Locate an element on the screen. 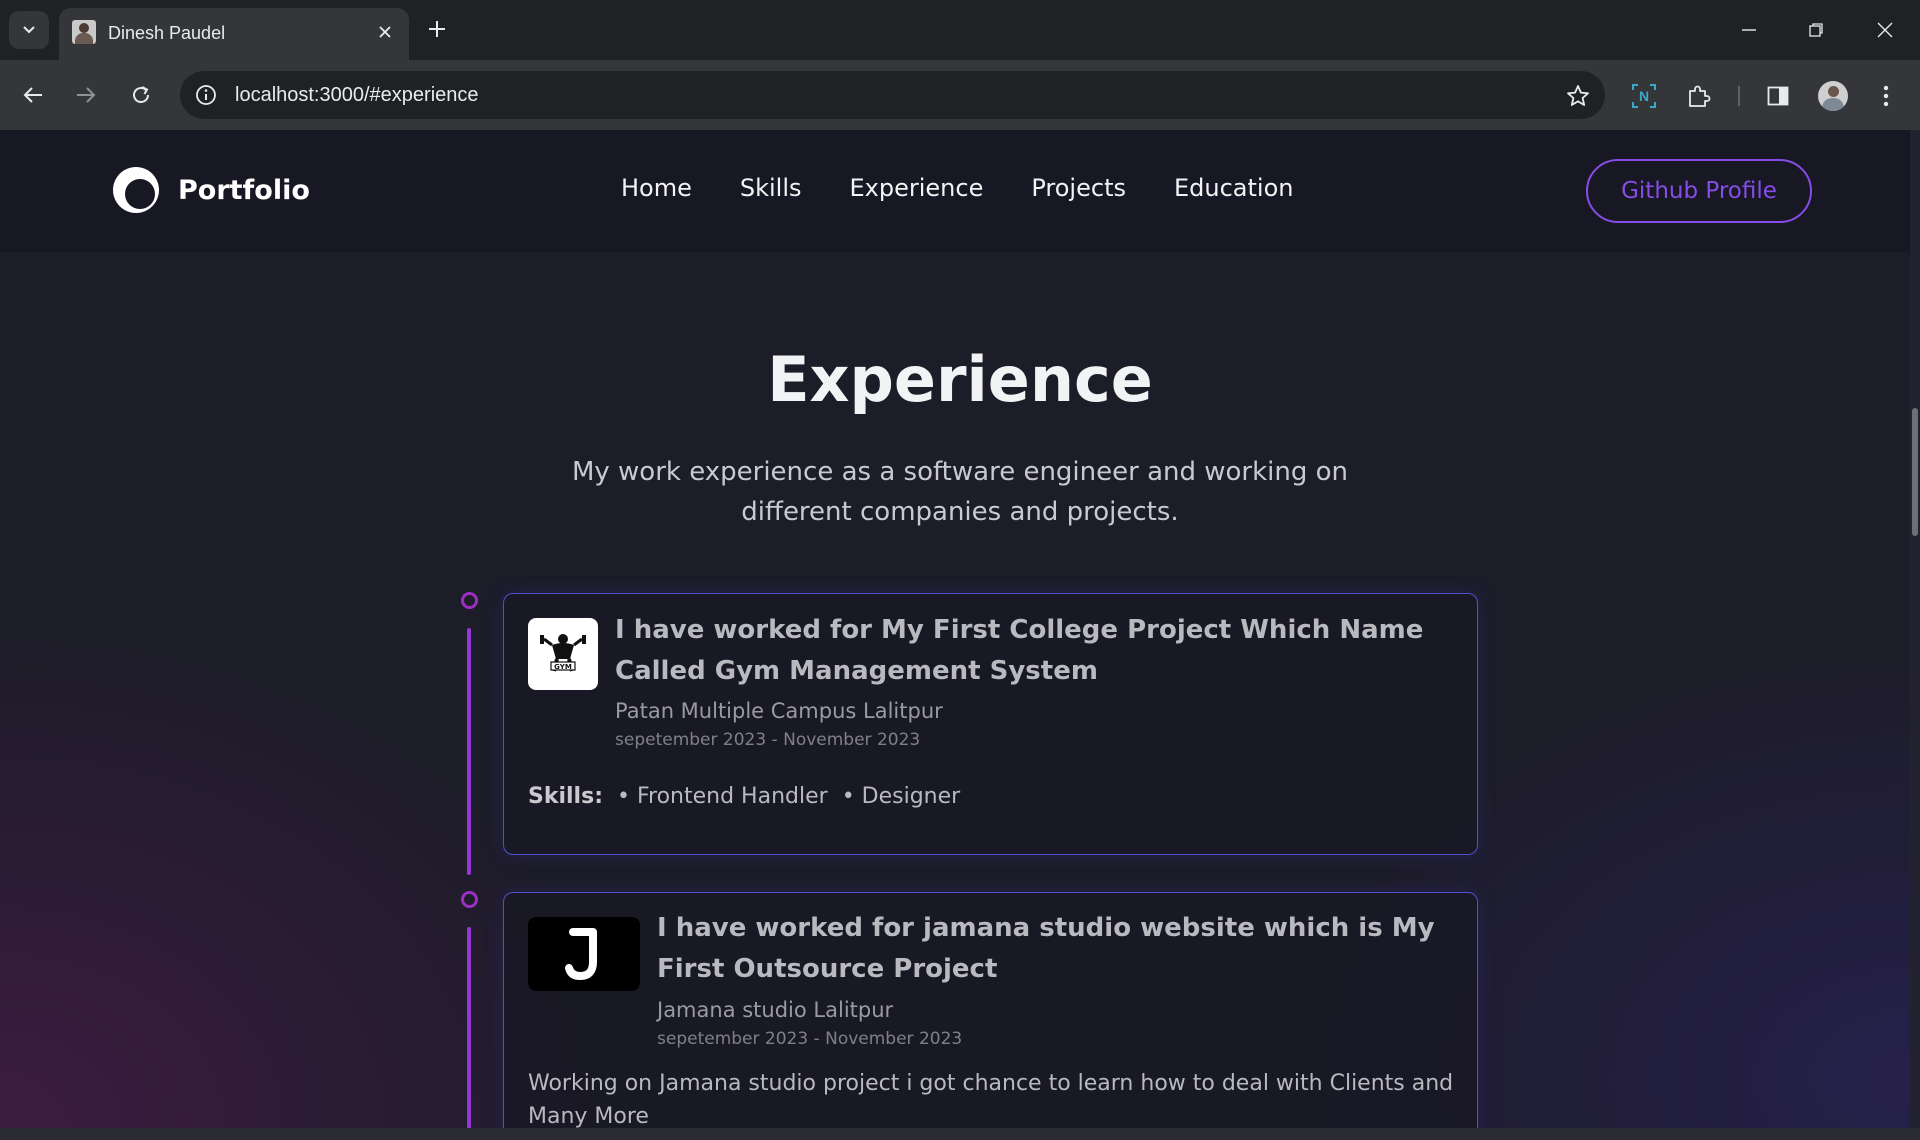  url-text: localhost:3000/#experience is located at coordinates (357, 95).